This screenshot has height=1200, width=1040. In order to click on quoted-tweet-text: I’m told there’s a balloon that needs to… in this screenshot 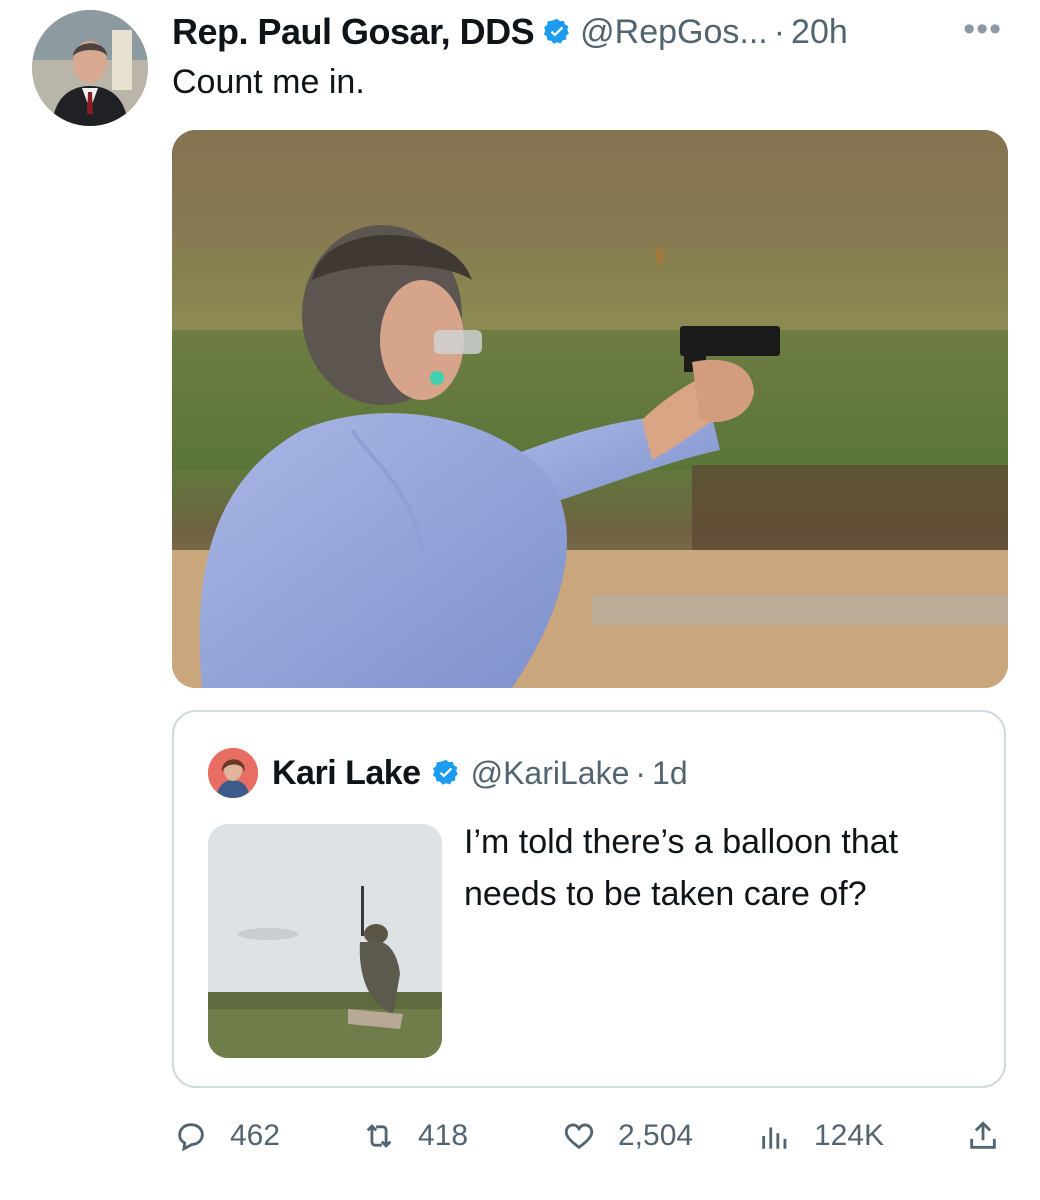, I will do `click(681, 868)`.